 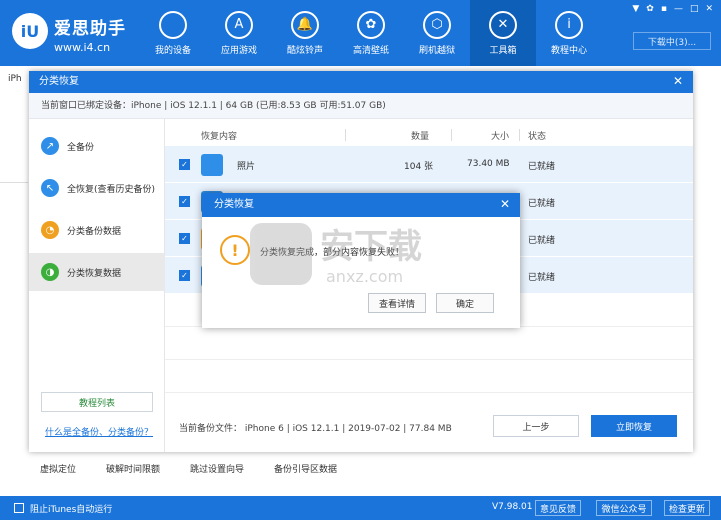 I want to click on dropdown-icon: ▼, so click(x=635, y=9).